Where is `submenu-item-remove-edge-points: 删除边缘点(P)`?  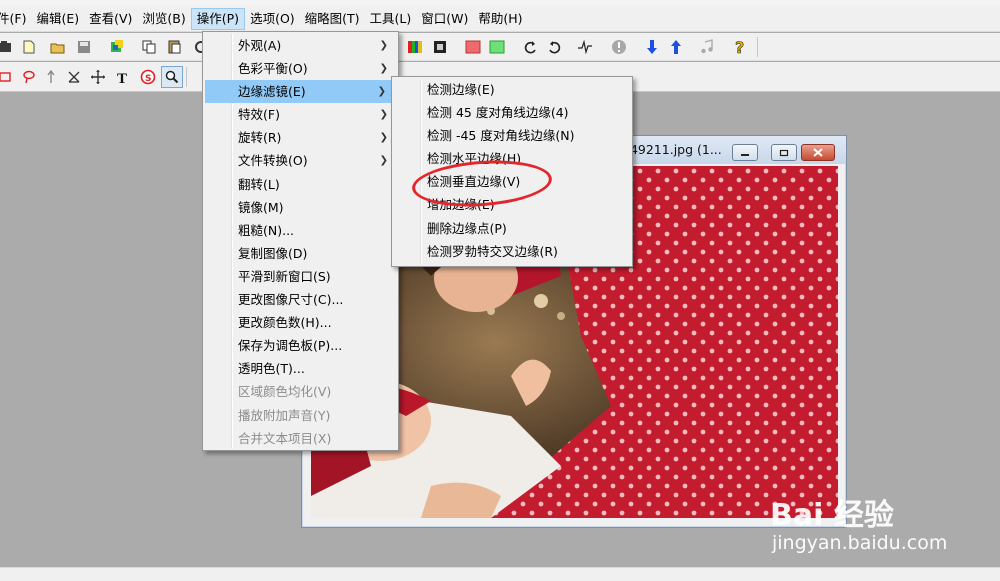 submenu-item-remove-edge-points: 删除边缘点(P) is located at coordinates (512, 228).